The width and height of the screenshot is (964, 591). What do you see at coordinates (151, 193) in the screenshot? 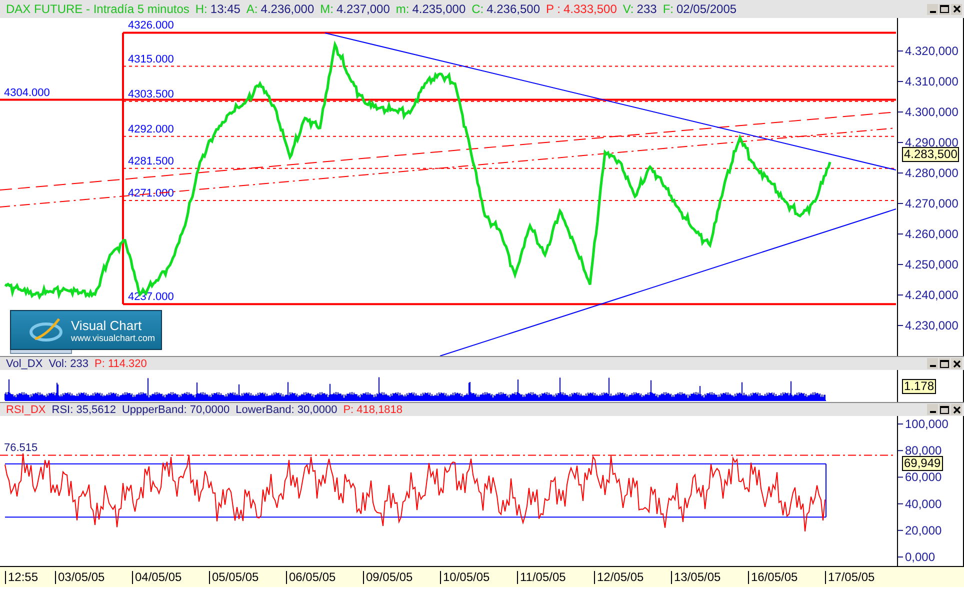
I see `price-level-label: 4271.000` at bounding box center [151, 193].